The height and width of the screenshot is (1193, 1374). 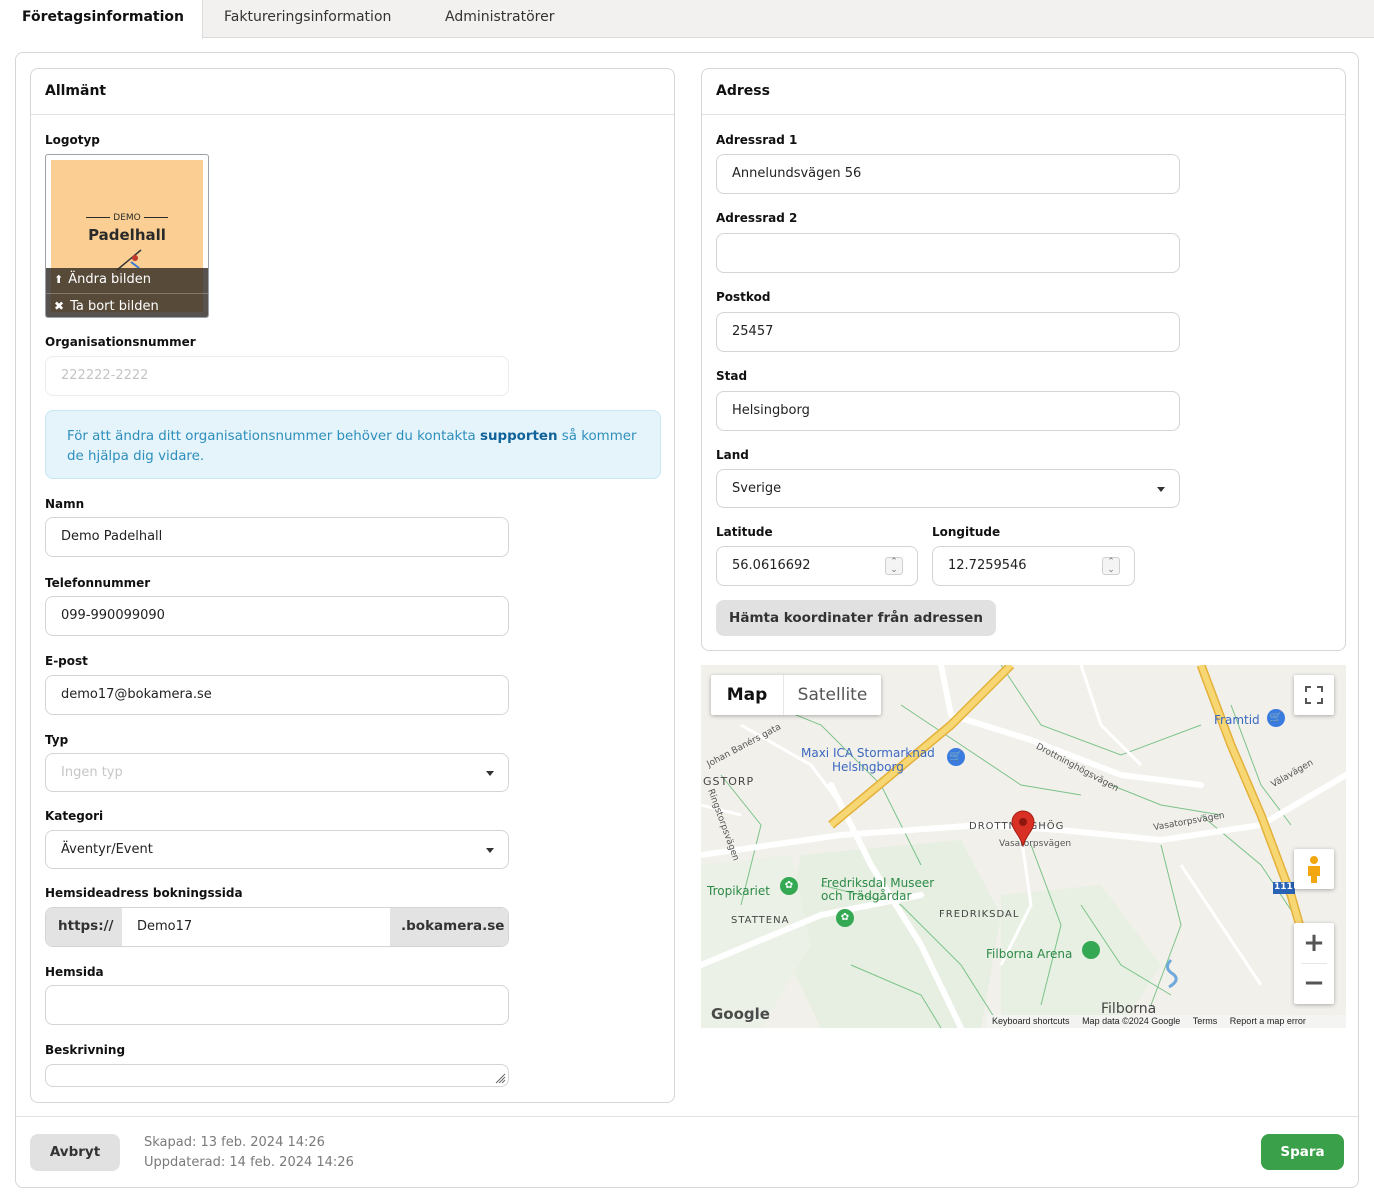 I want to click on phone-label: Telefonnummer, so click(x=98, y=583).